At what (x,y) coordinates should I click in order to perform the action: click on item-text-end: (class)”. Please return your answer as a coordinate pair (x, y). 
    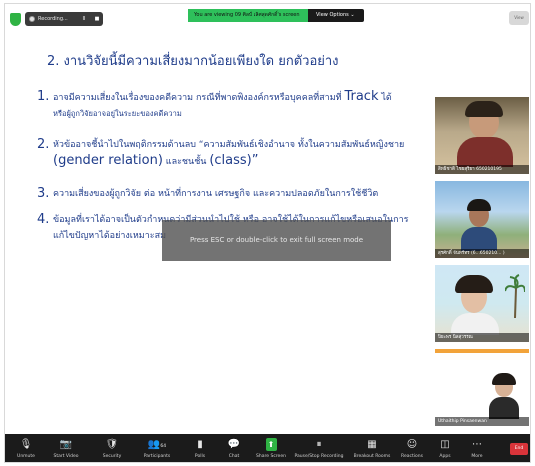
    Looking at the image, I should click on (234, 160).